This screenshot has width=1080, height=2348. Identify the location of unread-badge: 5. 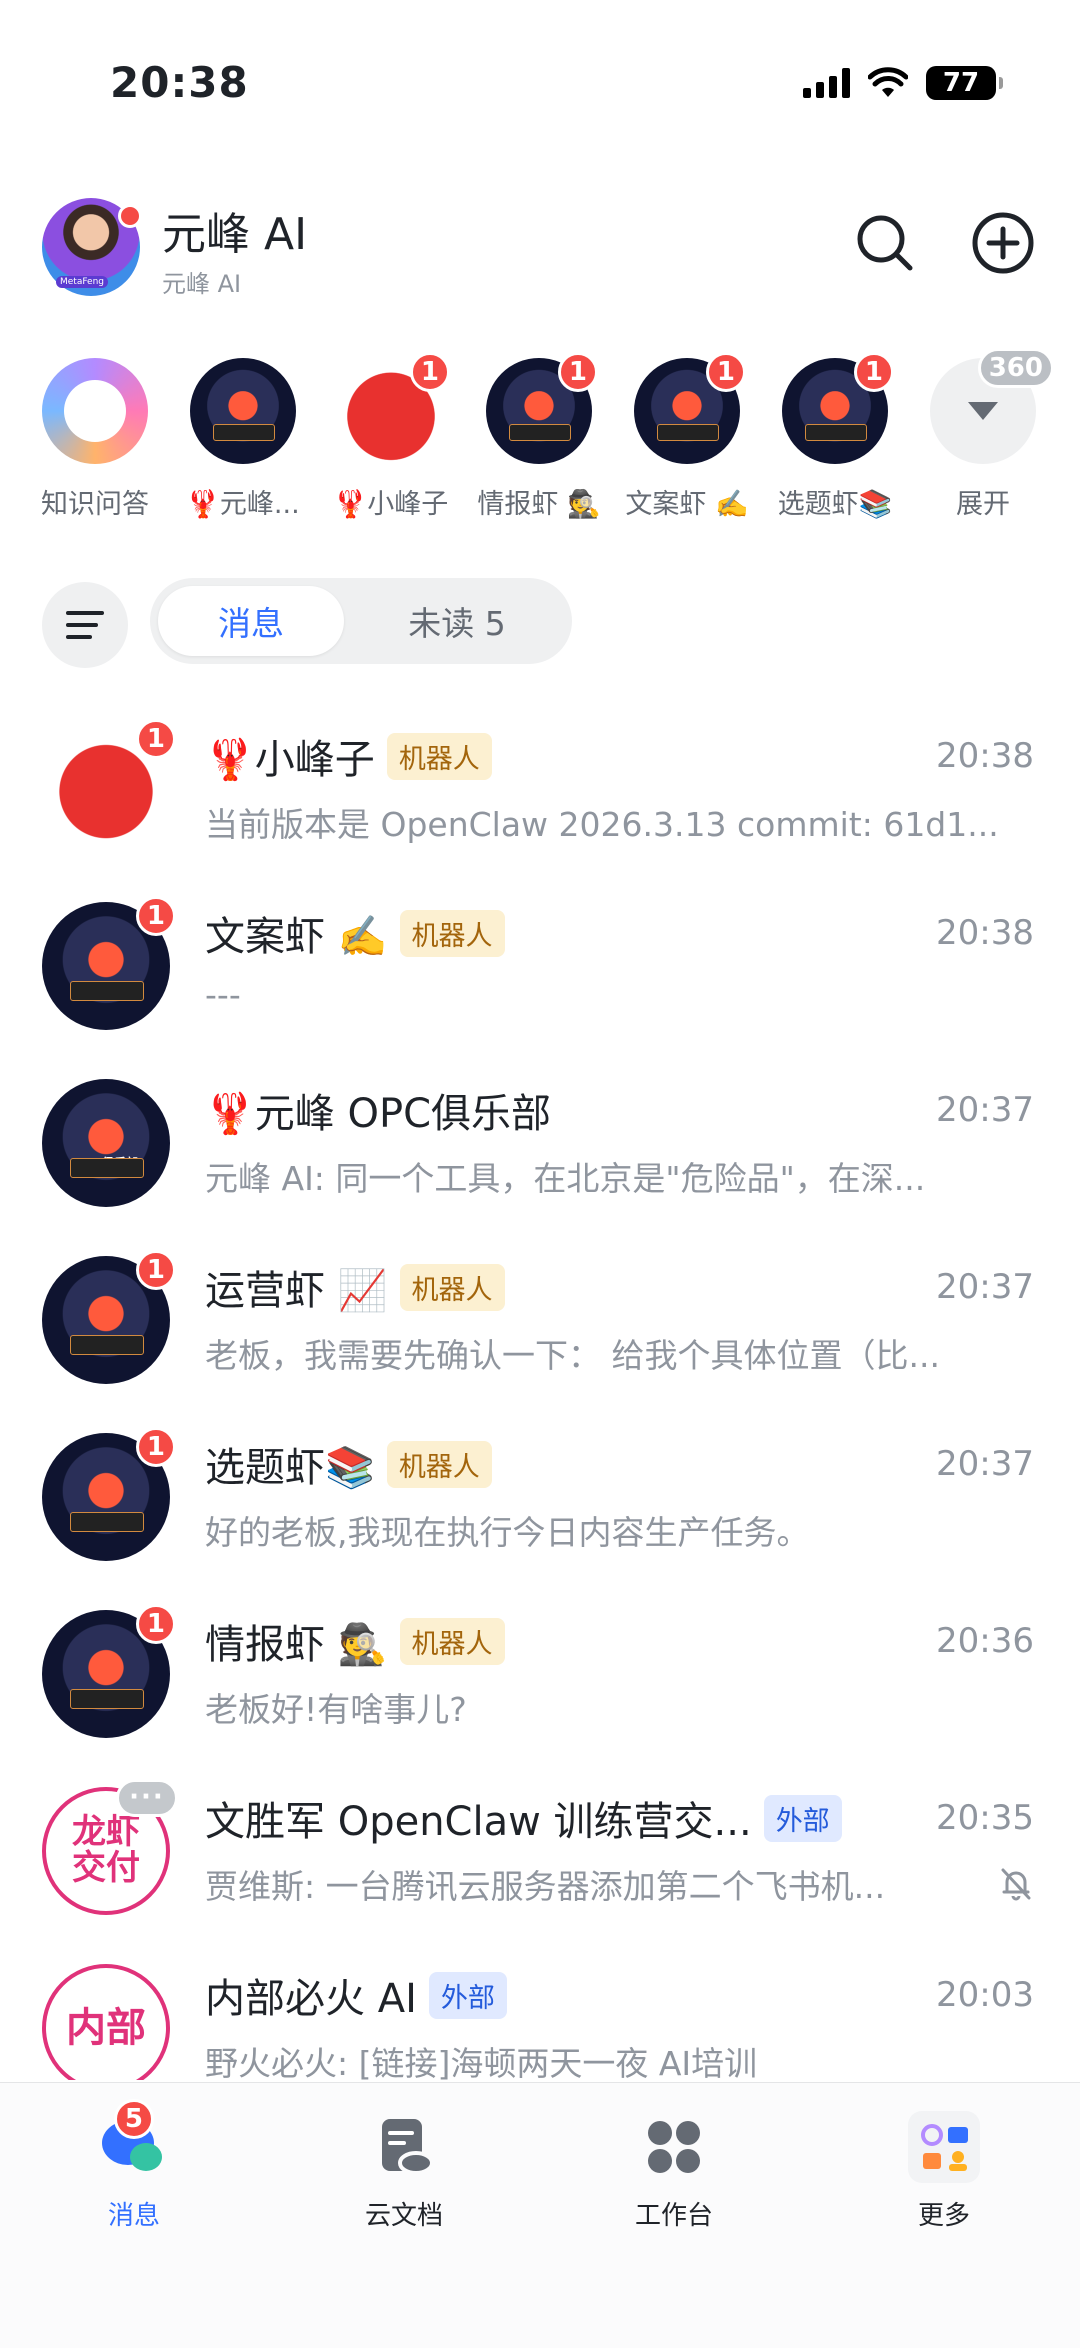
(133, 2119).